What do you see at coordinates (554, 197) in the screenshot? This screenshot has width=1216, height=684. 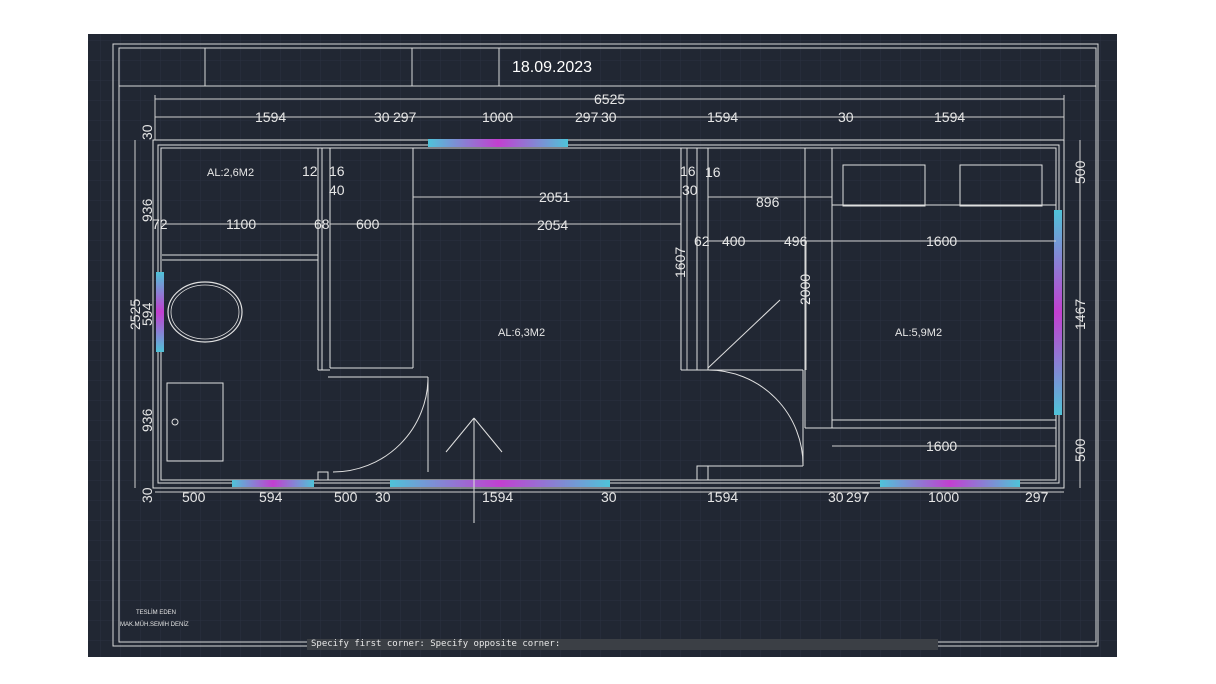 I see `dim-living-upper: 2051` at bounding box center [554, 197].